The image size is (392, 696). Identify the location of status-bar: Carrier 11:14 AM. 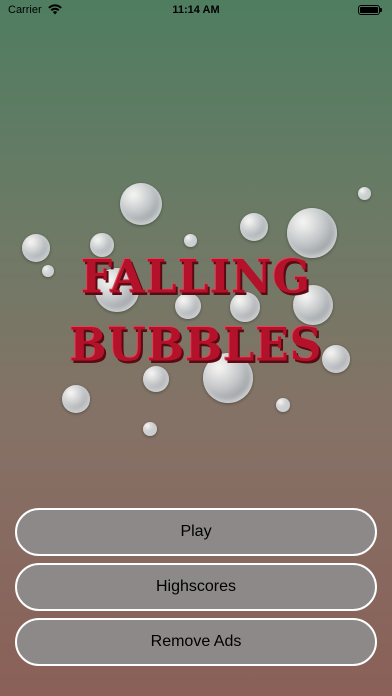
(196, 11).